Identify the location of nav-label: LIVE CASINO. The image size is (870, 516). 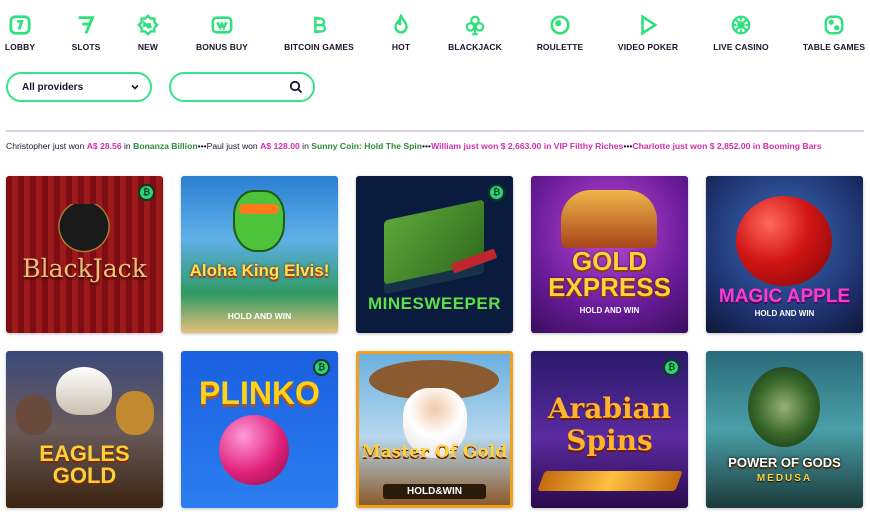
(741, 47).